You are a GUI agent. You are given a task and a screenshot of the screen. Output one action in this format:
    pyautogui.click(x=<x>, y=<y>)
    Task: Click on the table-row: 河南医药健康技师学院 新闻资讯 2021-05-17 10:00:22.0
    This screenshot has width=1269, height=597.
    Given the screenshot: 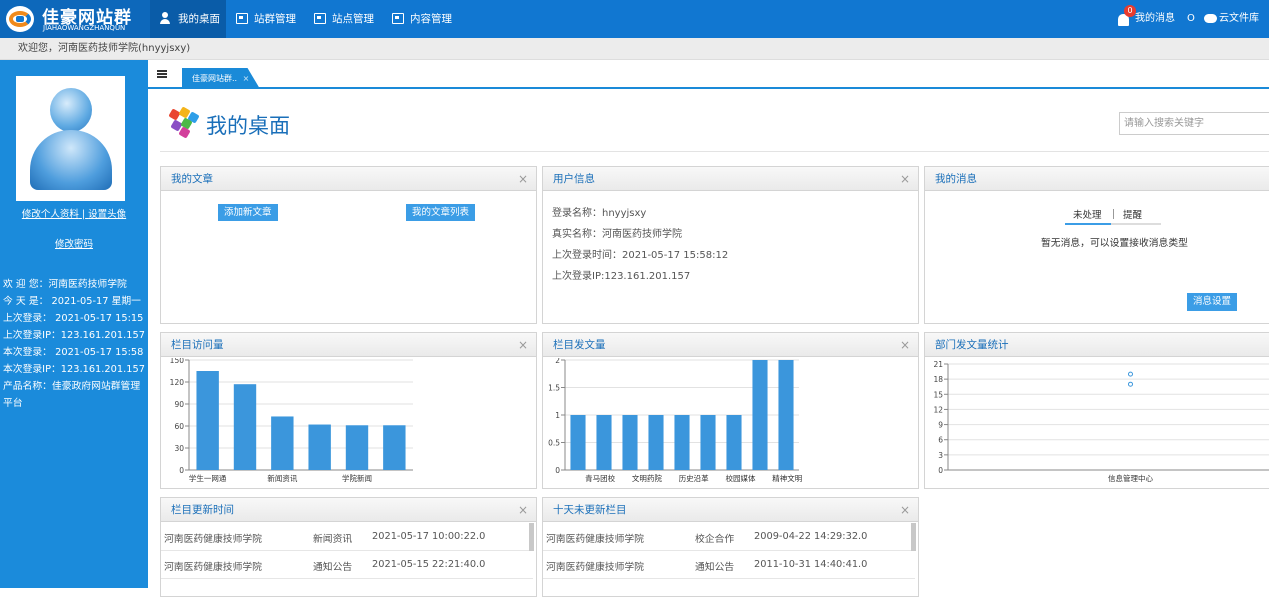 What is the action you would take?
    pyautogui.click(x=347, y=537)
    